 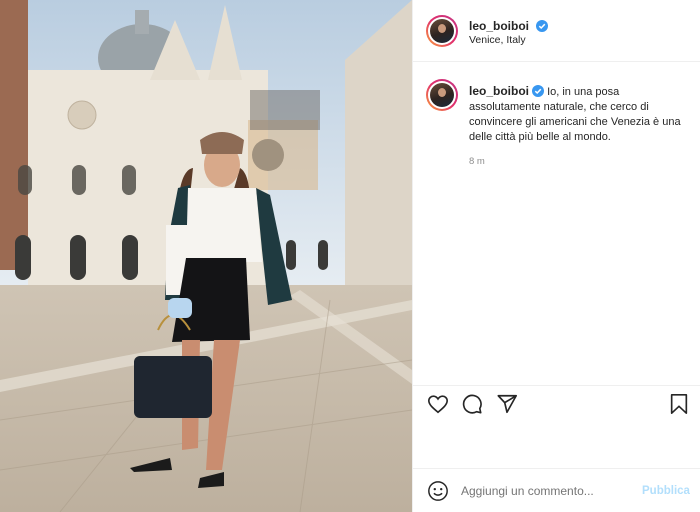 I want to click on header-username: leo_boiboi, so click(x=499, y=26).